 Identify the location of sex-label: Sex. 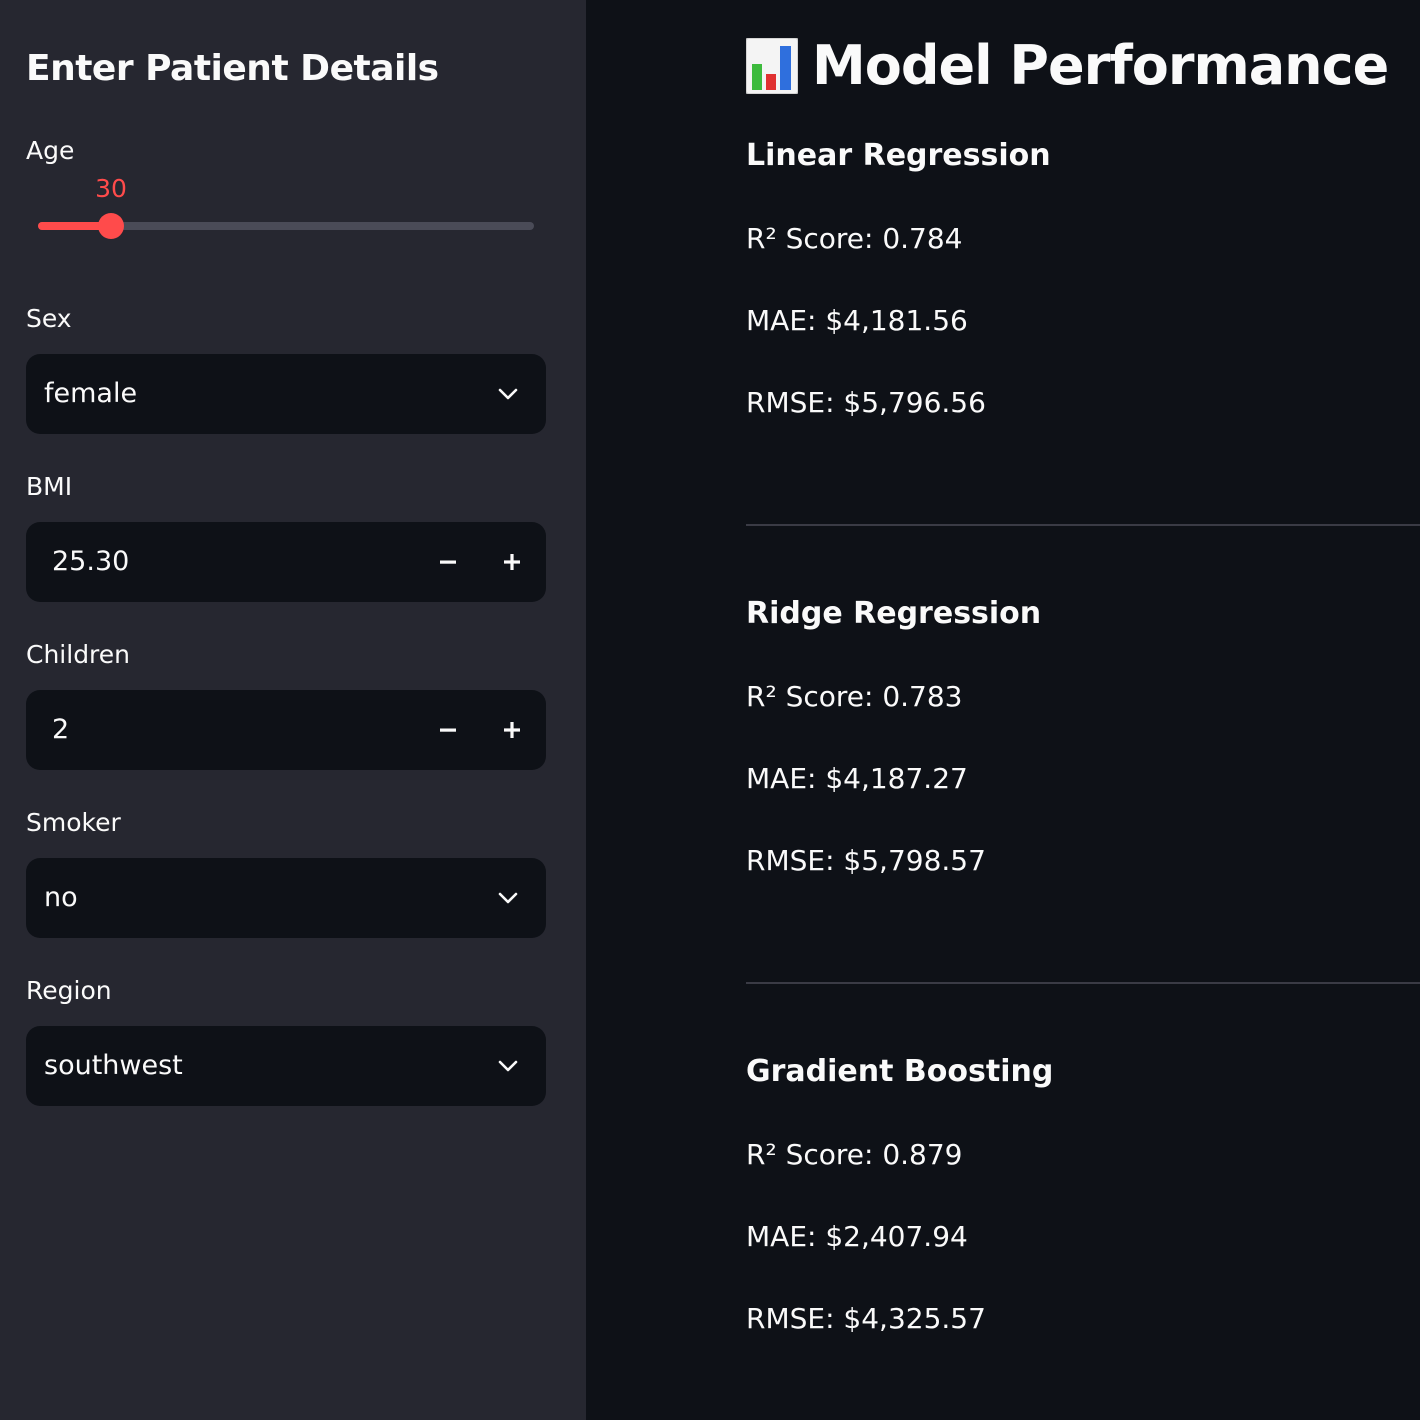
(49, 318).